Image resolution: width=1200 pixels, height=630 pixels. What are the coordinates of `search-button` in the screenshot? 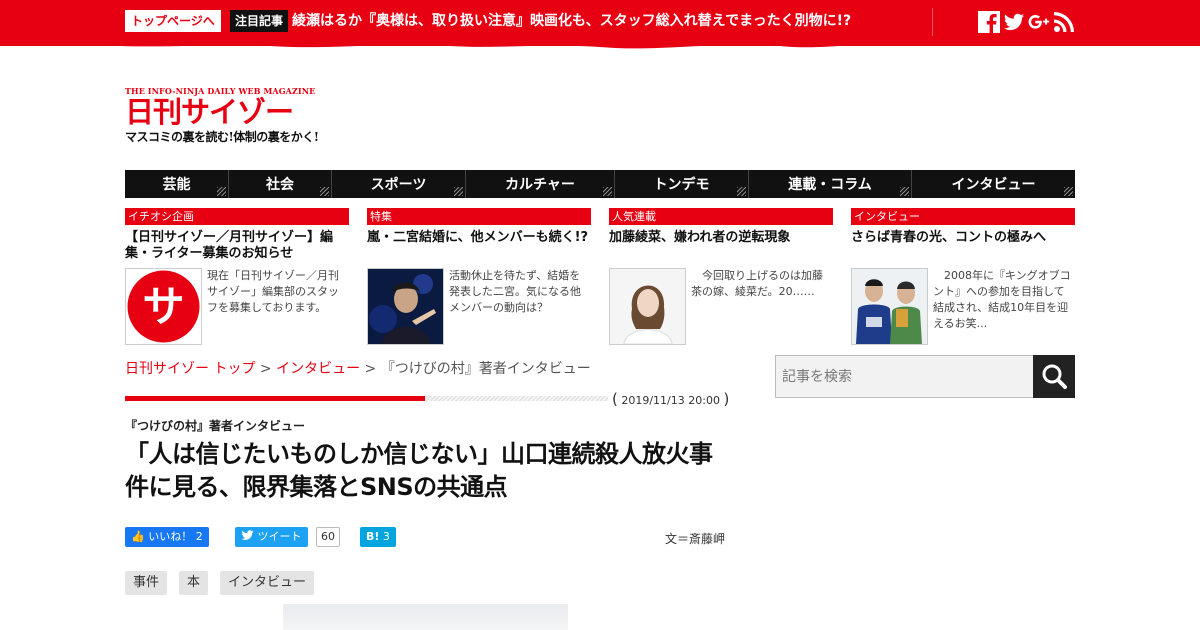 It's located at (1054, 376).